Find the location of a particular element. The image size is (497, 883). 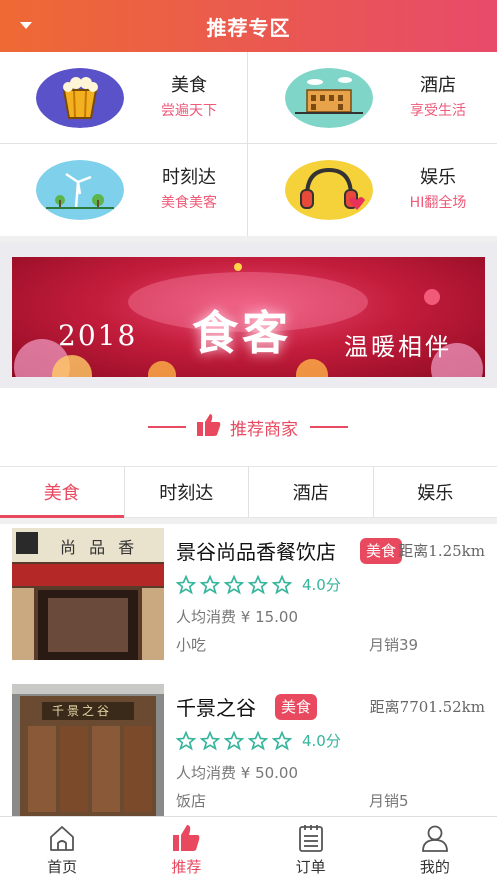

store-sign-text: 千景之谷 is located at coordinates (82, 711).